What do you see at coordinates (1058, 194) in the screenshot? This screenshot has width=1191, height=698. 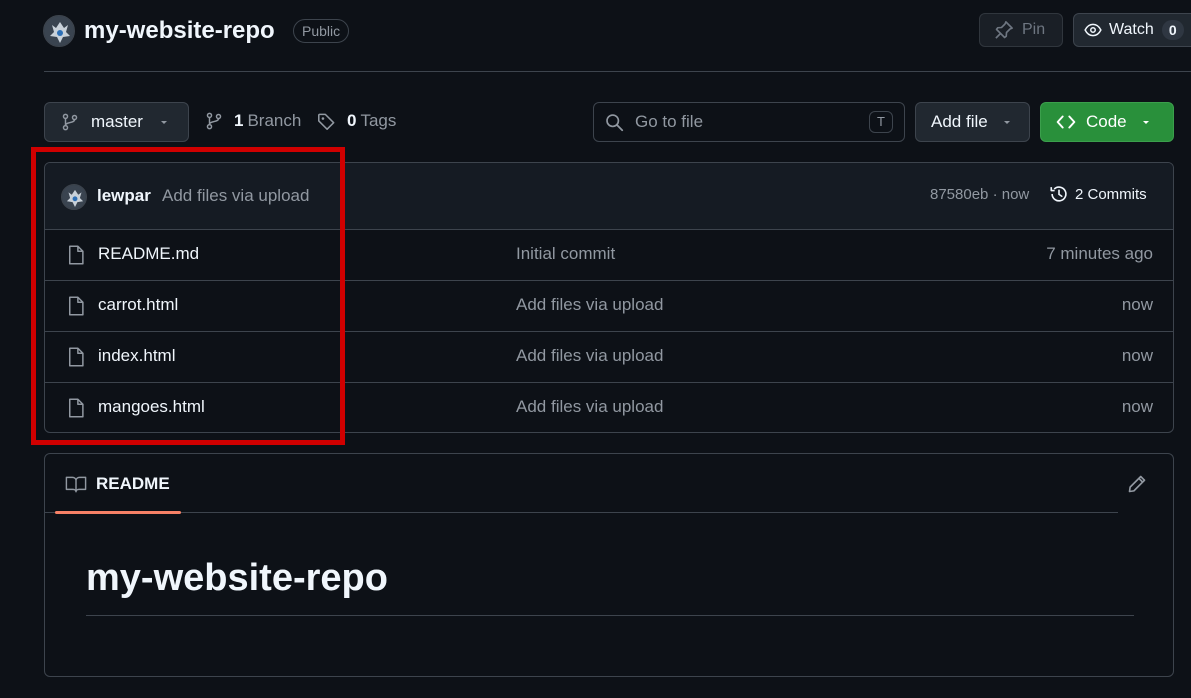 I see `history-icon` at bounding box center [1058, 194].